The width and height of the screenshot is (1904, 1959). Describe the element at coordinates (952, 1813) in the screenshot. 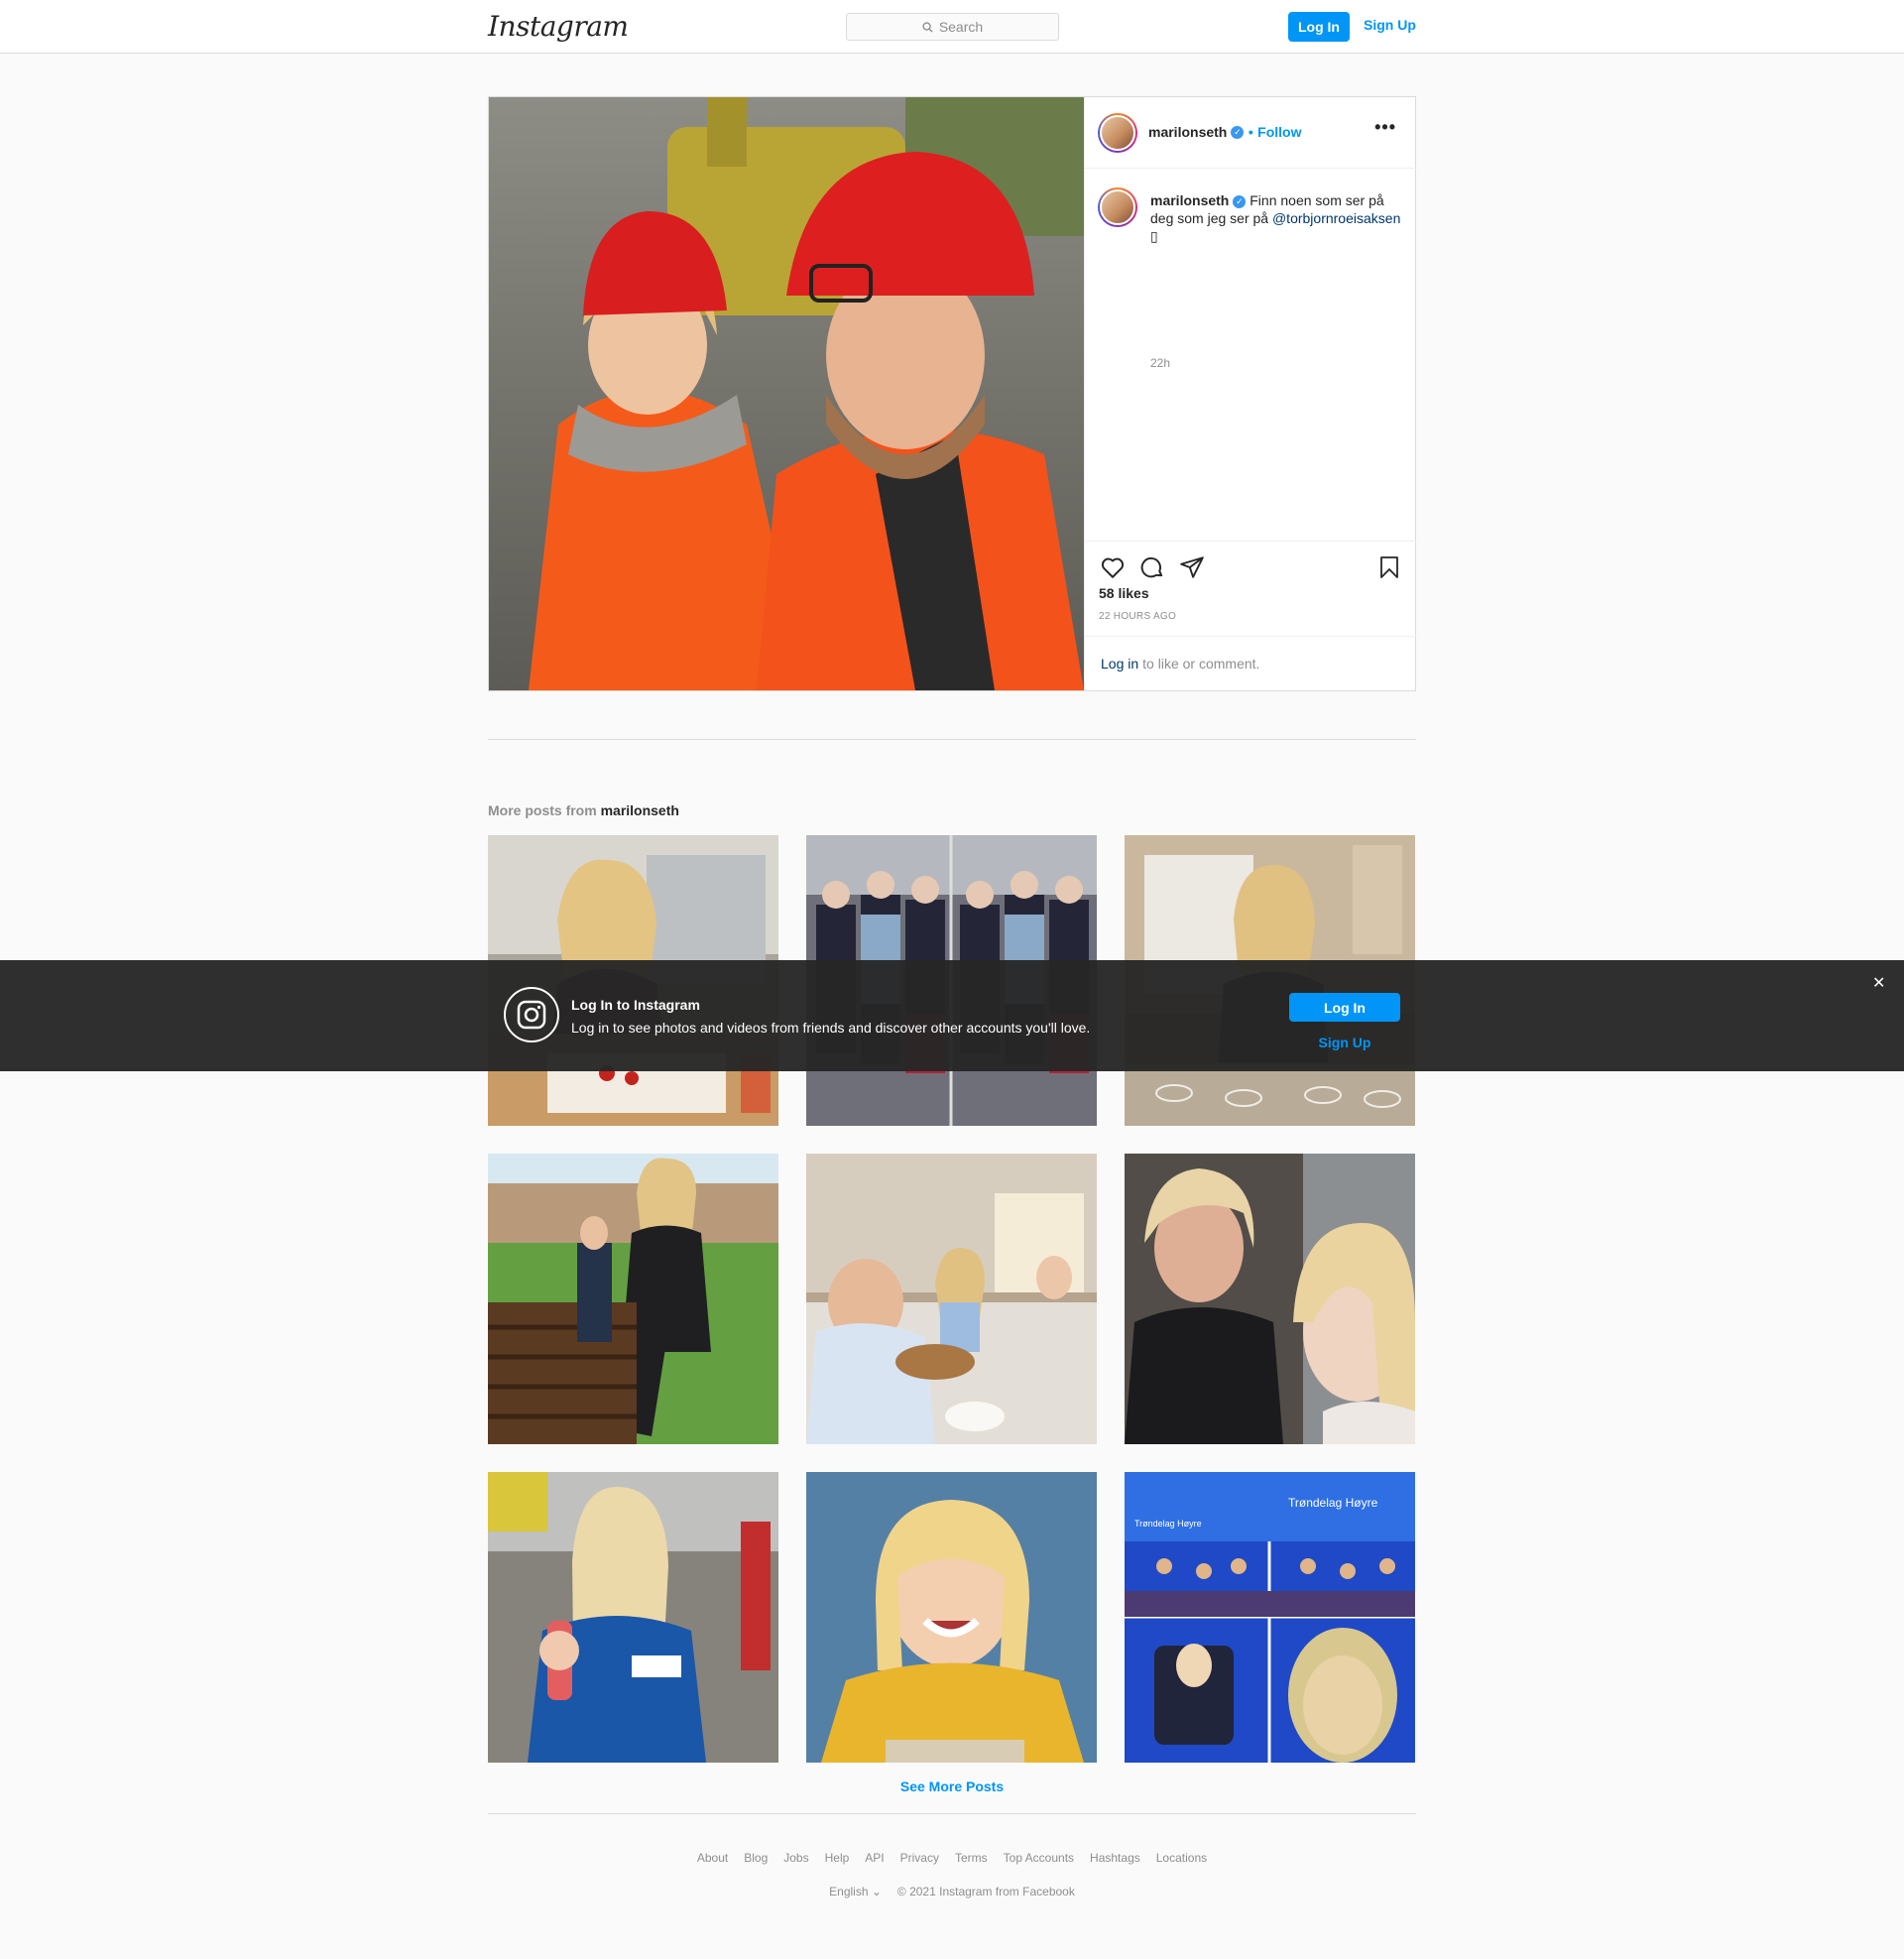

I see `footer-divider` at that location.